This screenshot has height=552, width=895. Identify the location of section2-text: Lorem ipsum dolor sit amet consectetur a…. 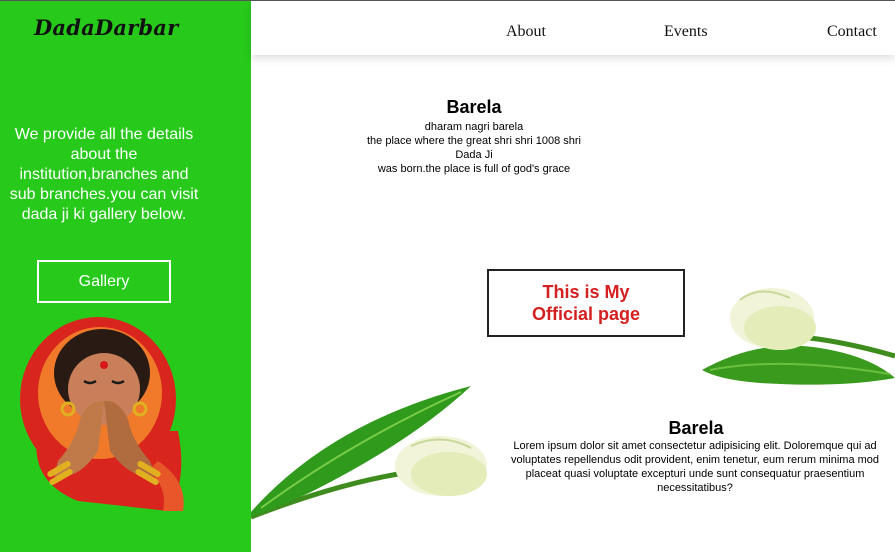
(692, 467).